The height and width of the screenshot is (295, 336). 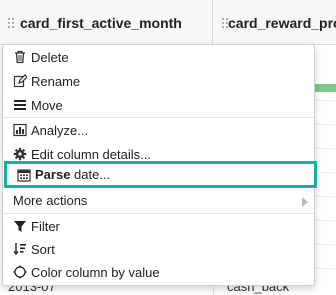 What do you see at coordinates (50, 200) in the screenshot?
I see `menu-item-label: More actions` at bounding box center [50, 200].